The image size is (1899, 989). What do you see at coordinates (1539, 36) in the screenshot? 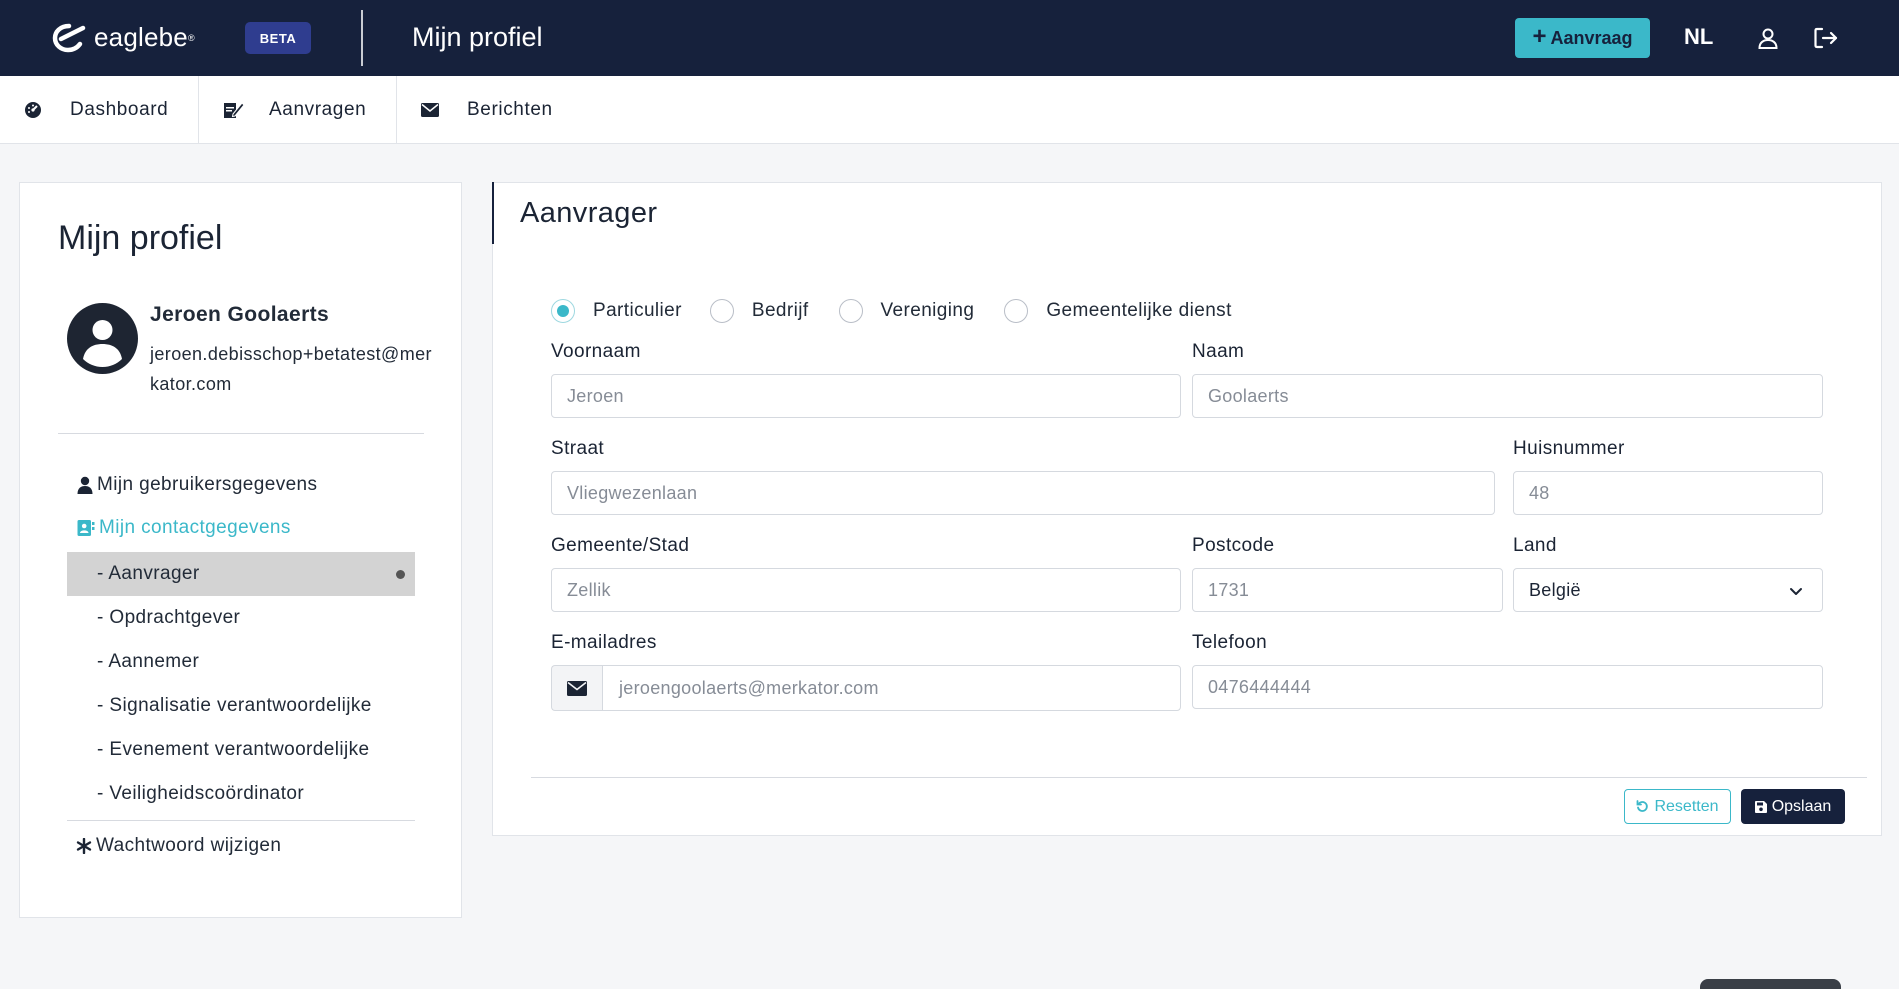
I see `plus-icon: +` at bounding box center [1539, 36].